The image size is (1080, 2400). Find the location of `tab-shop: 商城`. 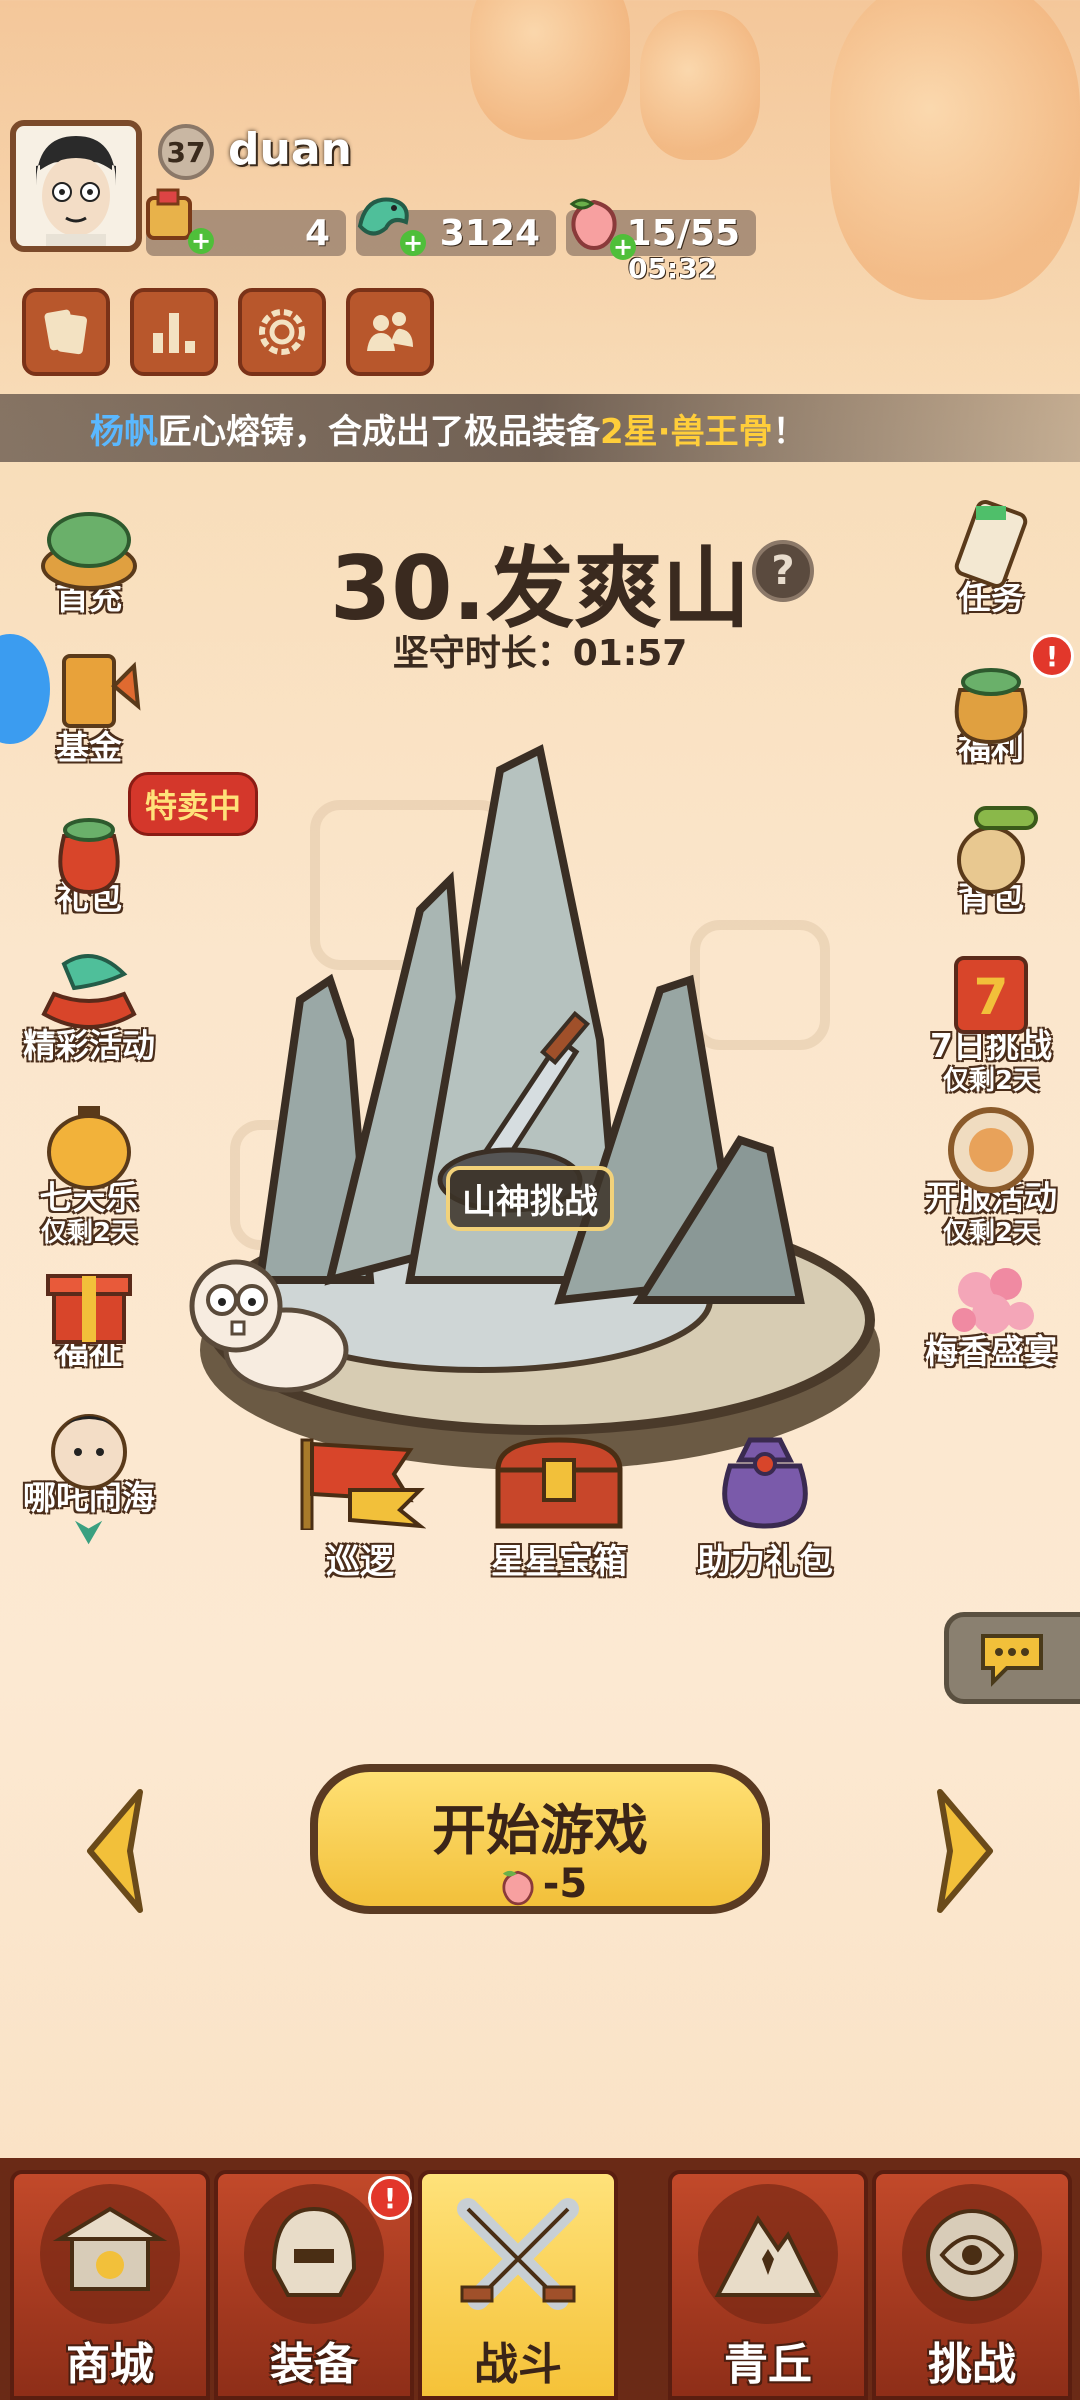

tab-shop: 商城 is located at coordinates (110, 2285).